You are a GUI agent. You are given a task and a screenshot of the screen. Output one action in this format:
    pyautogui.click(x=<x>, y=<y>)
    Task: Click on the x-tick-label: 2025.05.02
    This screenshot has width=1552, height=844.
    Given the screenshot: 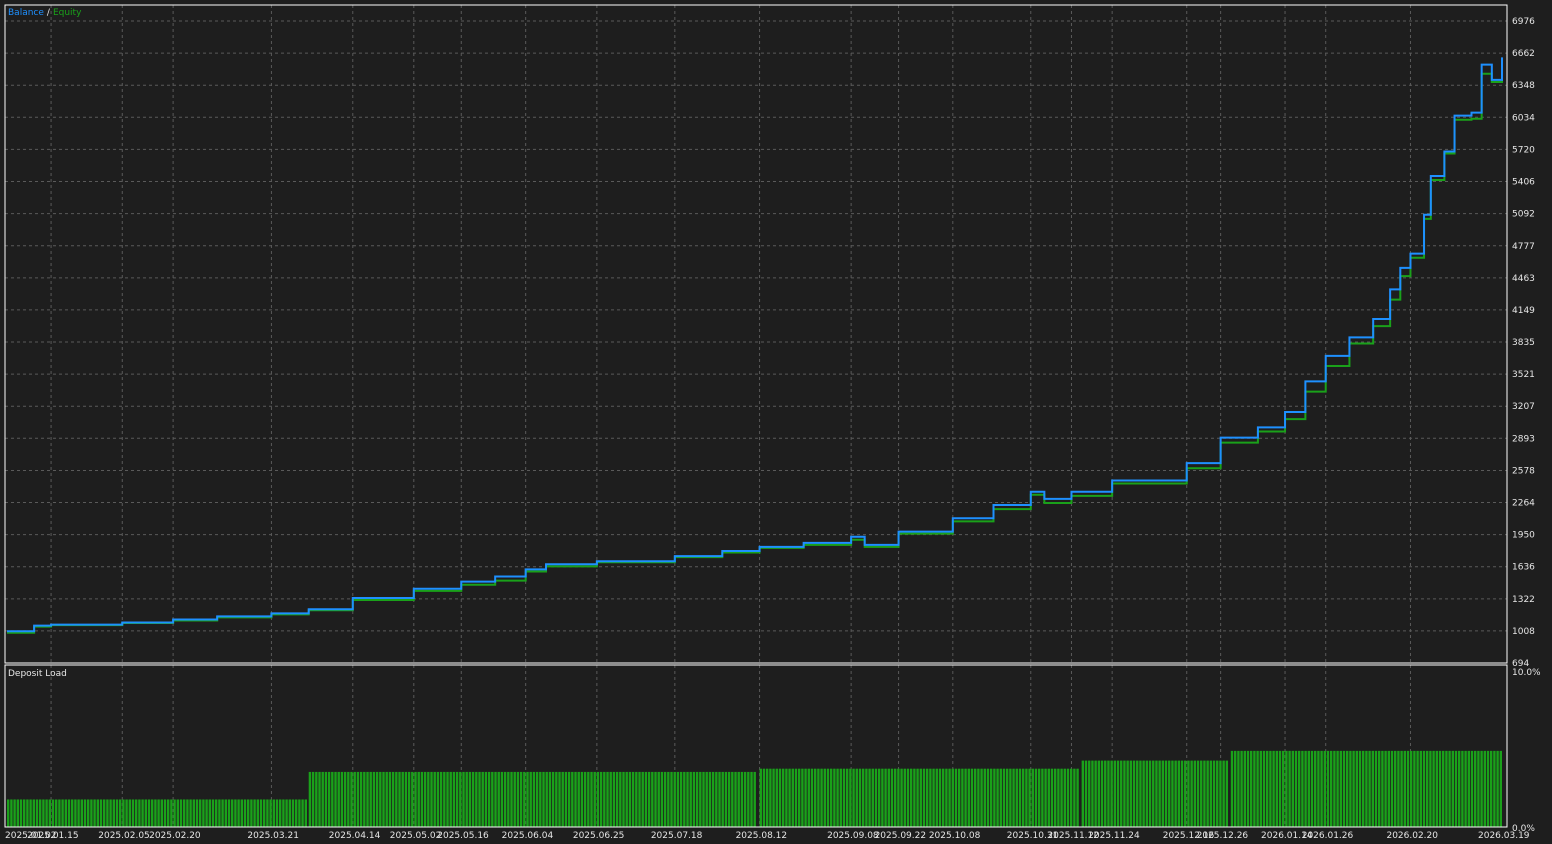 What is the action you would take?
    pyautogui.click(x=416, y=836)
    